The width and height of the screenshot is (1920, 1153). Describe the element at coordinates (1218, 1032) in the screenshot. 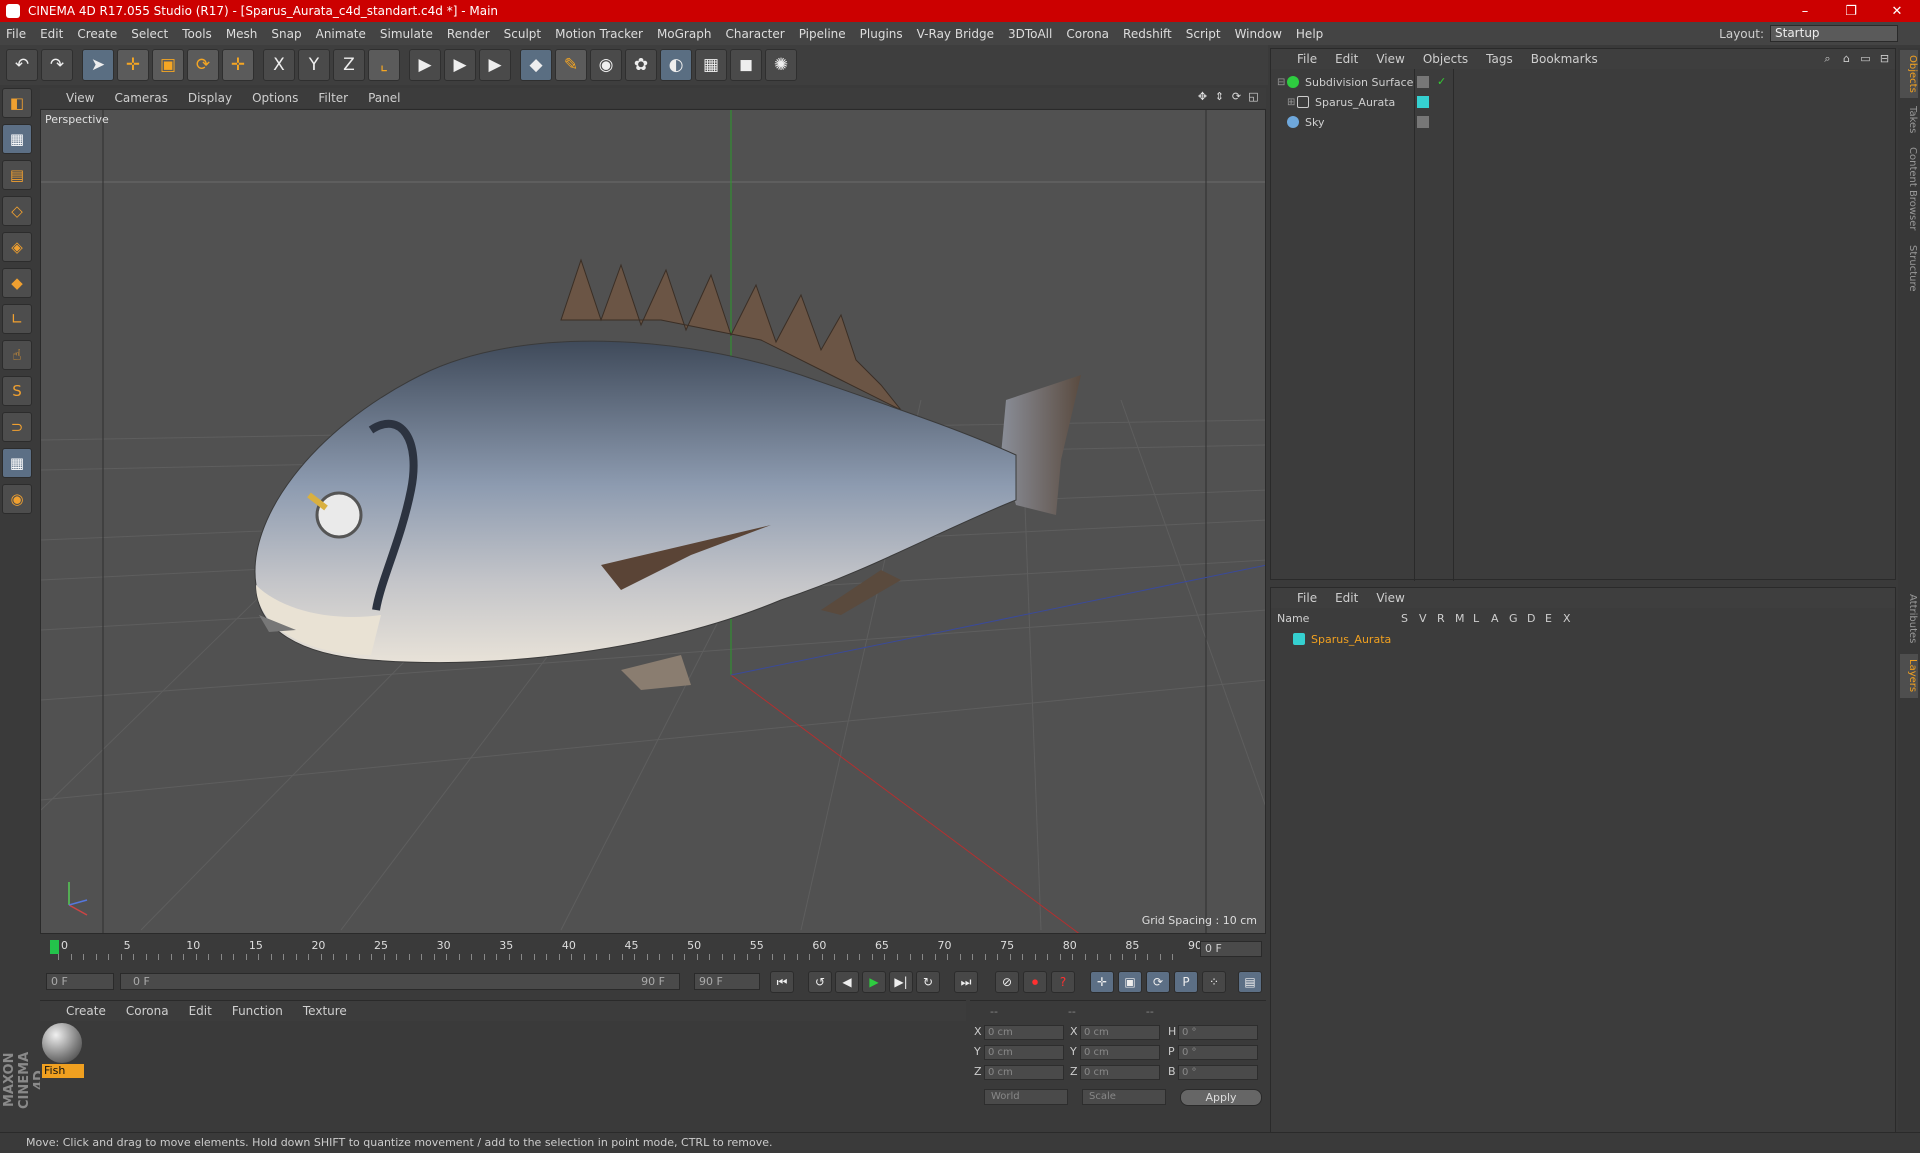

I see `rot-h-field: 0 °` at that location.